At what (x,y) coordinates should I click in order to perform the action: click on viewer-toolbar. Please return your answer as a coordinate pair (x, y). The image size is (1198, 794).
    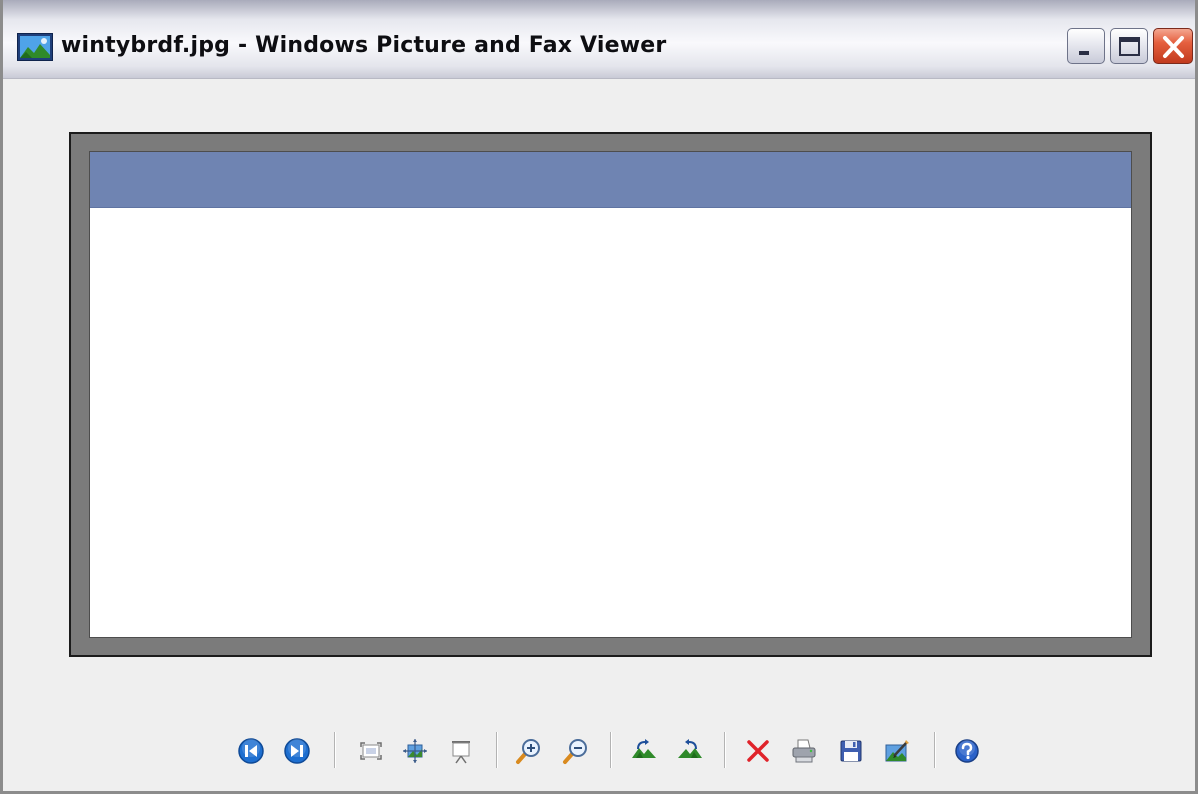
    Looking at the image, I should click on (599, 750).